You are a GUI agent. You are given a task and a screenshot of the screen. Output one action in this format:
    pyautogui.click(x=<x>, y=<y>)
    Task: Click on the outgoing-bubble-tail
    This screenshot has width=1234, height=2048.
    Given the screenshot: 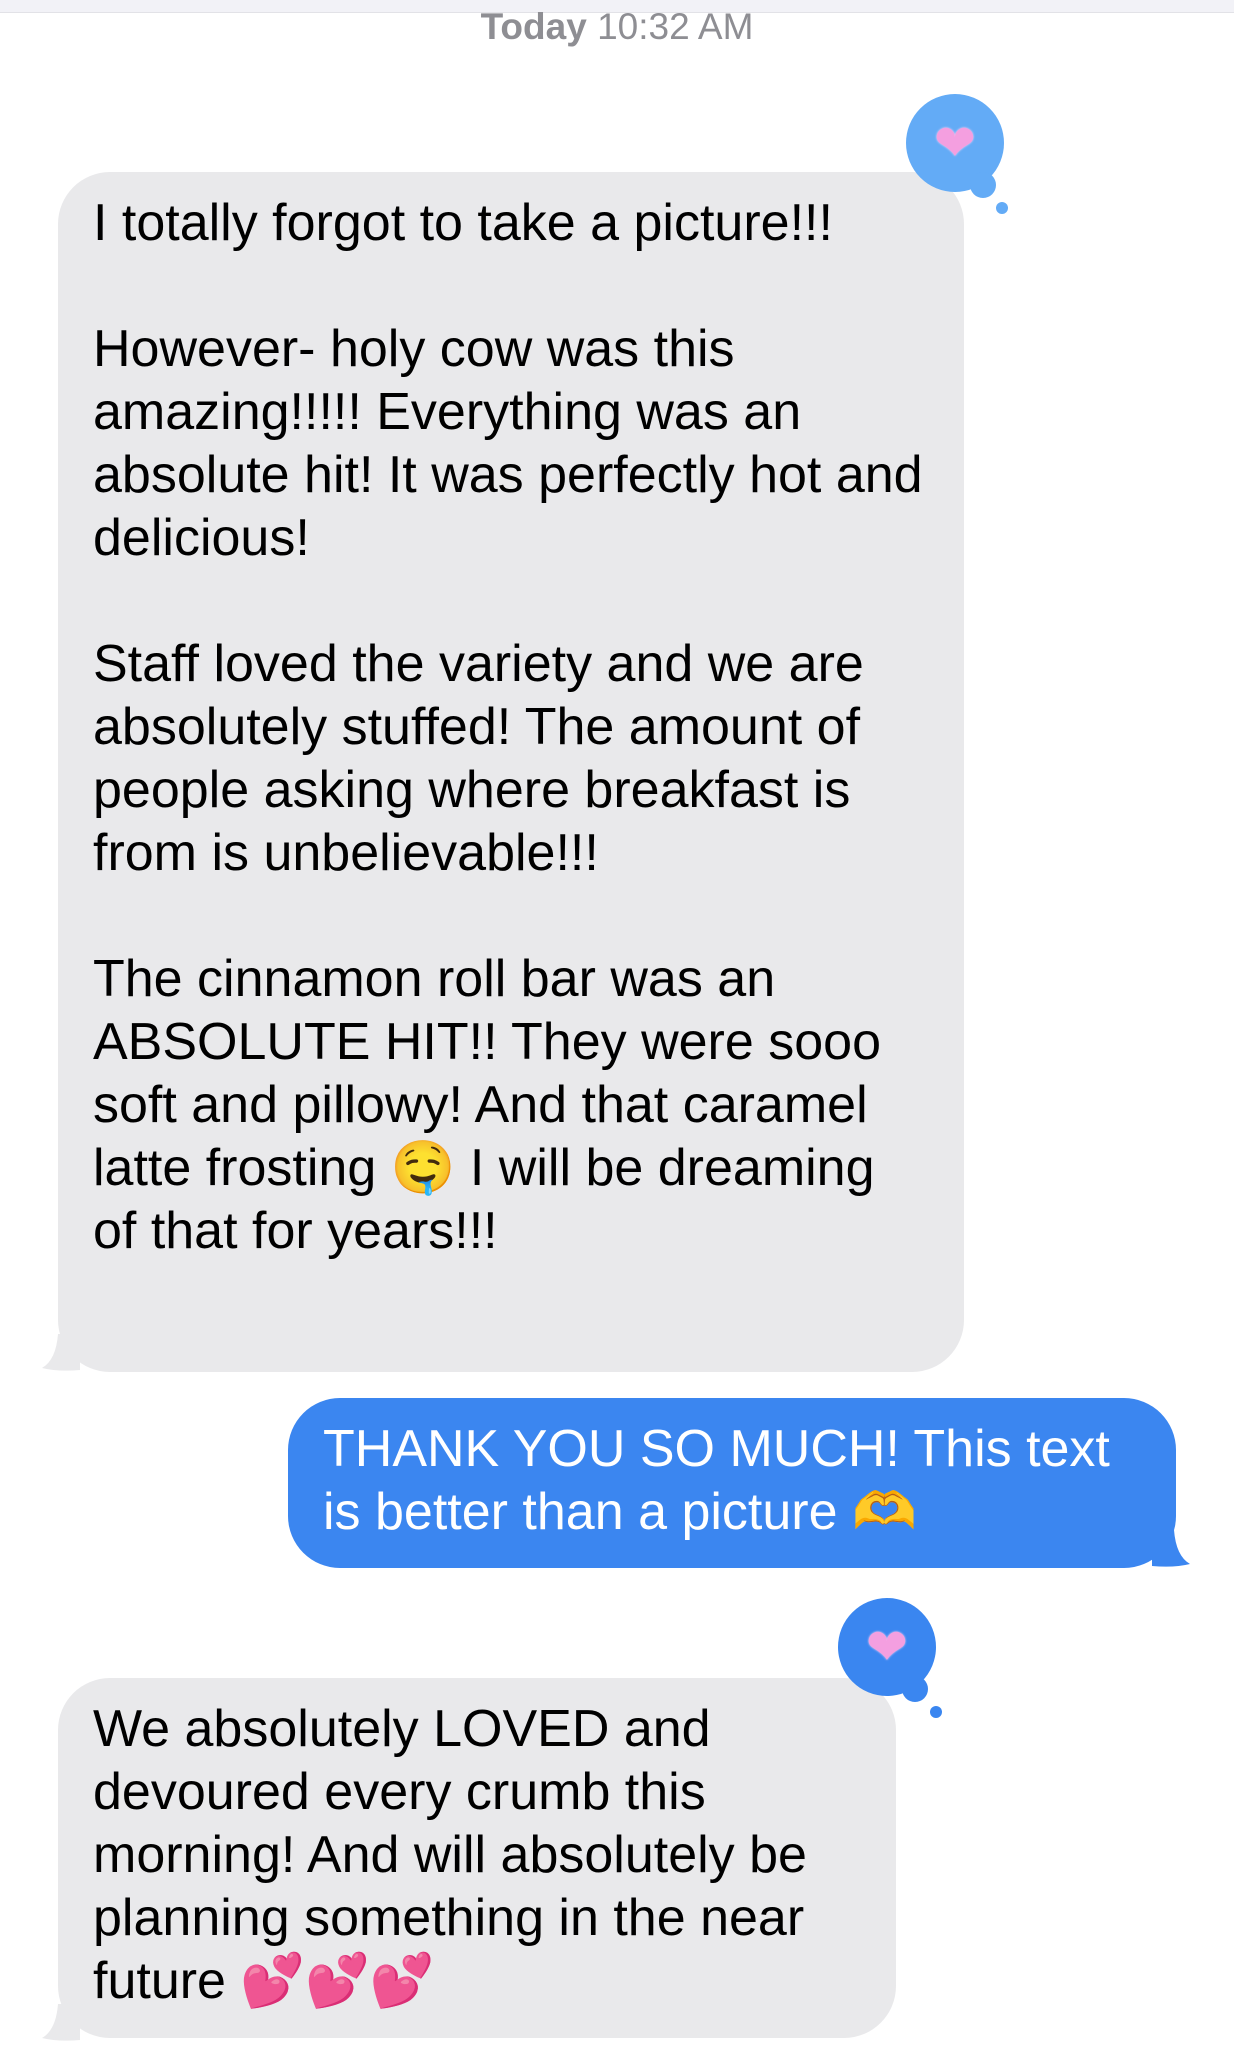 What is the action you would take?
    pyautogui.click(x=1171, y=1548)
    